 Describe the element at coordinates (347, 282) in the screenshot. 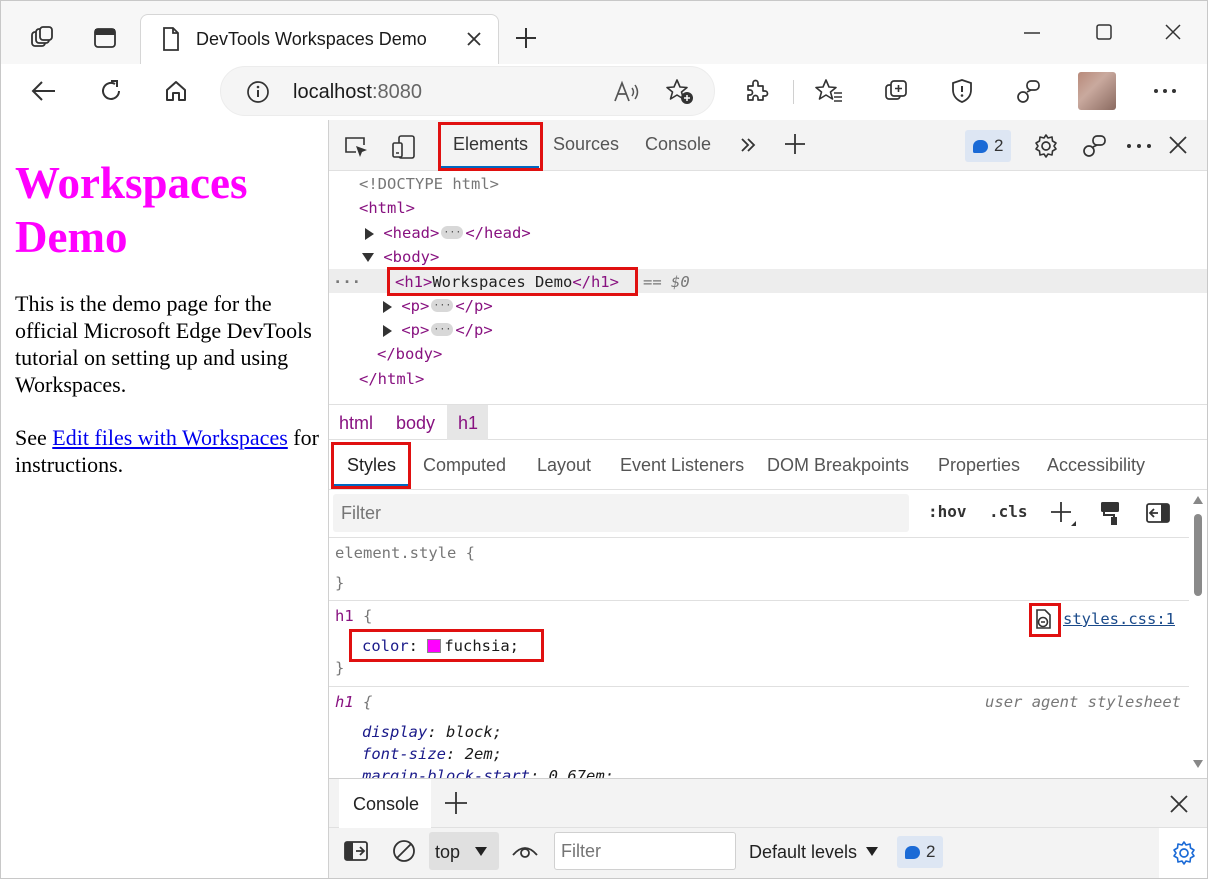

I see `row-dots: ···` at that location.